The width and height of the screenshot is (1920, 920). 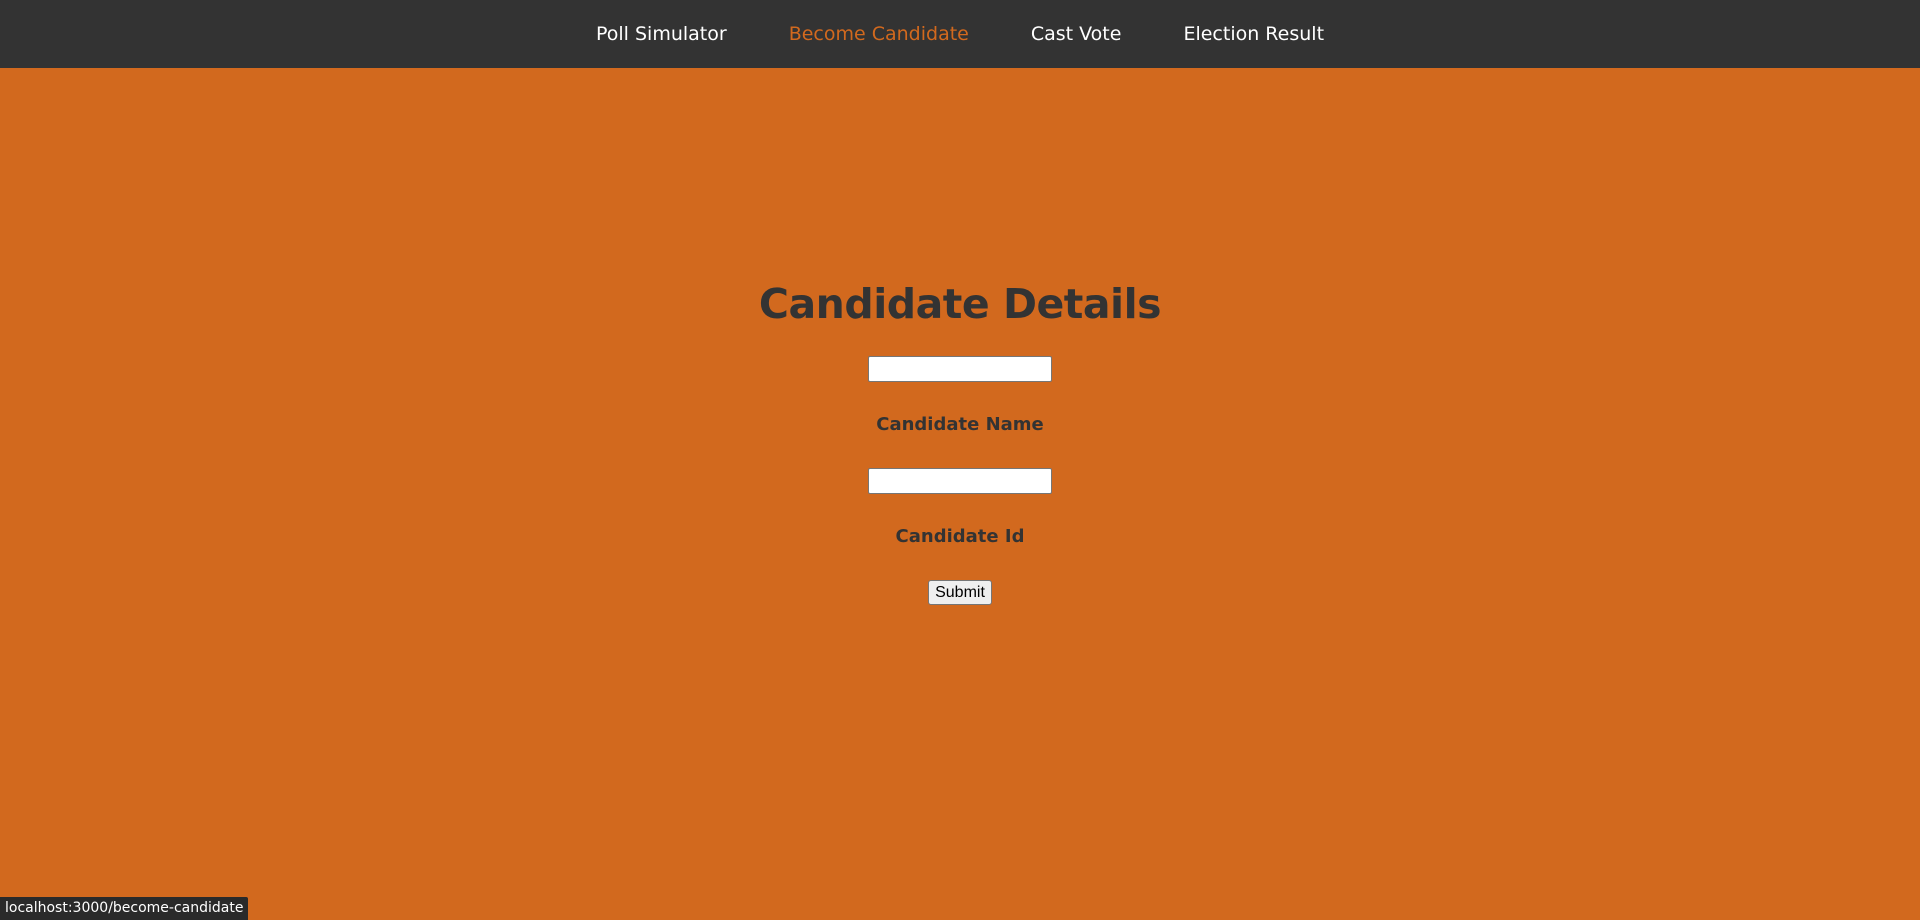 What do you see at coordinates (960, 481) in the screenshot?
I see `candidate-id-input` at bounding box center [960, 481].